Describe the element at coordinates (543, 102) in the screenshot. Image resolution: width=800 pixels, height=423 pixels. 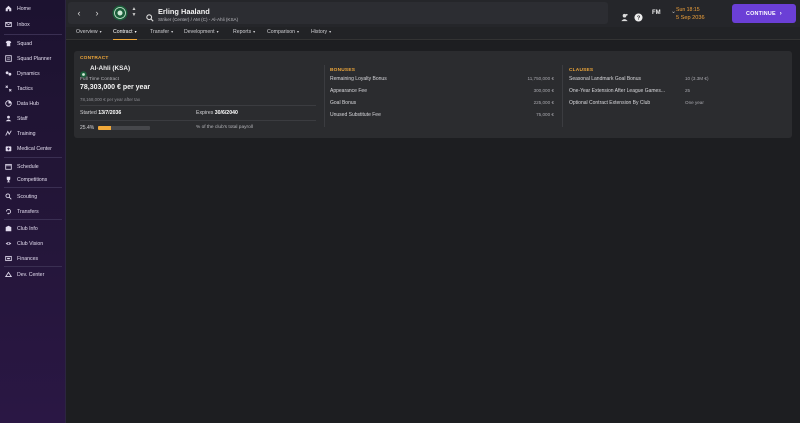
I see `bonus-value: 225,000 €` at that location.